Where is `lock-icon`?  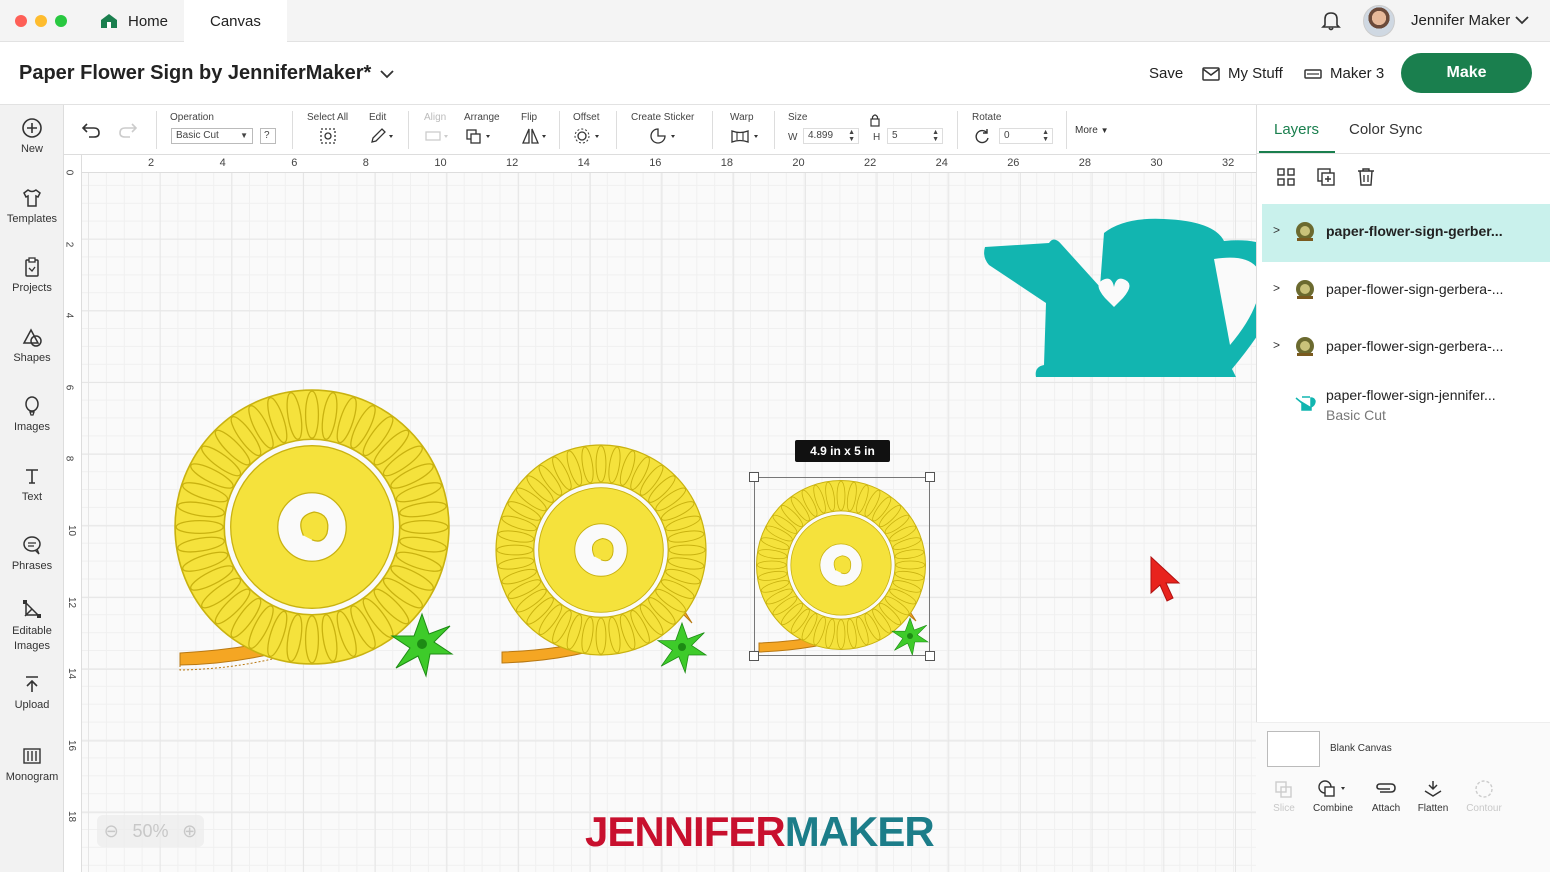 lock-icon is located at coordinates (875, 120).